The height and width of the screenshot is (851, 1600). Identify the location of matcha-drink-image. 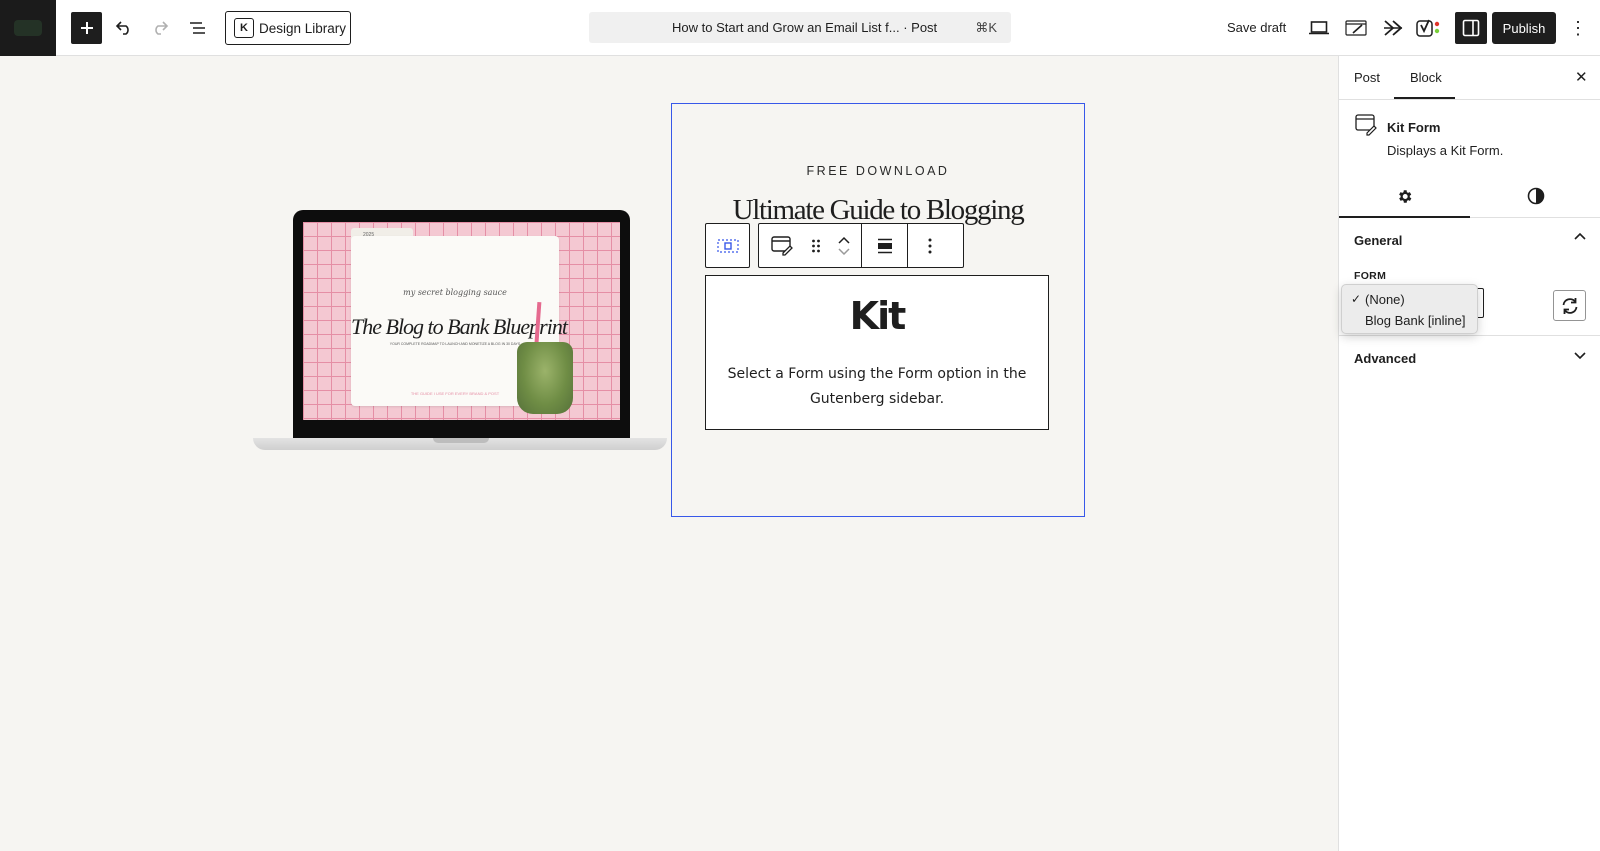
(545, 378).